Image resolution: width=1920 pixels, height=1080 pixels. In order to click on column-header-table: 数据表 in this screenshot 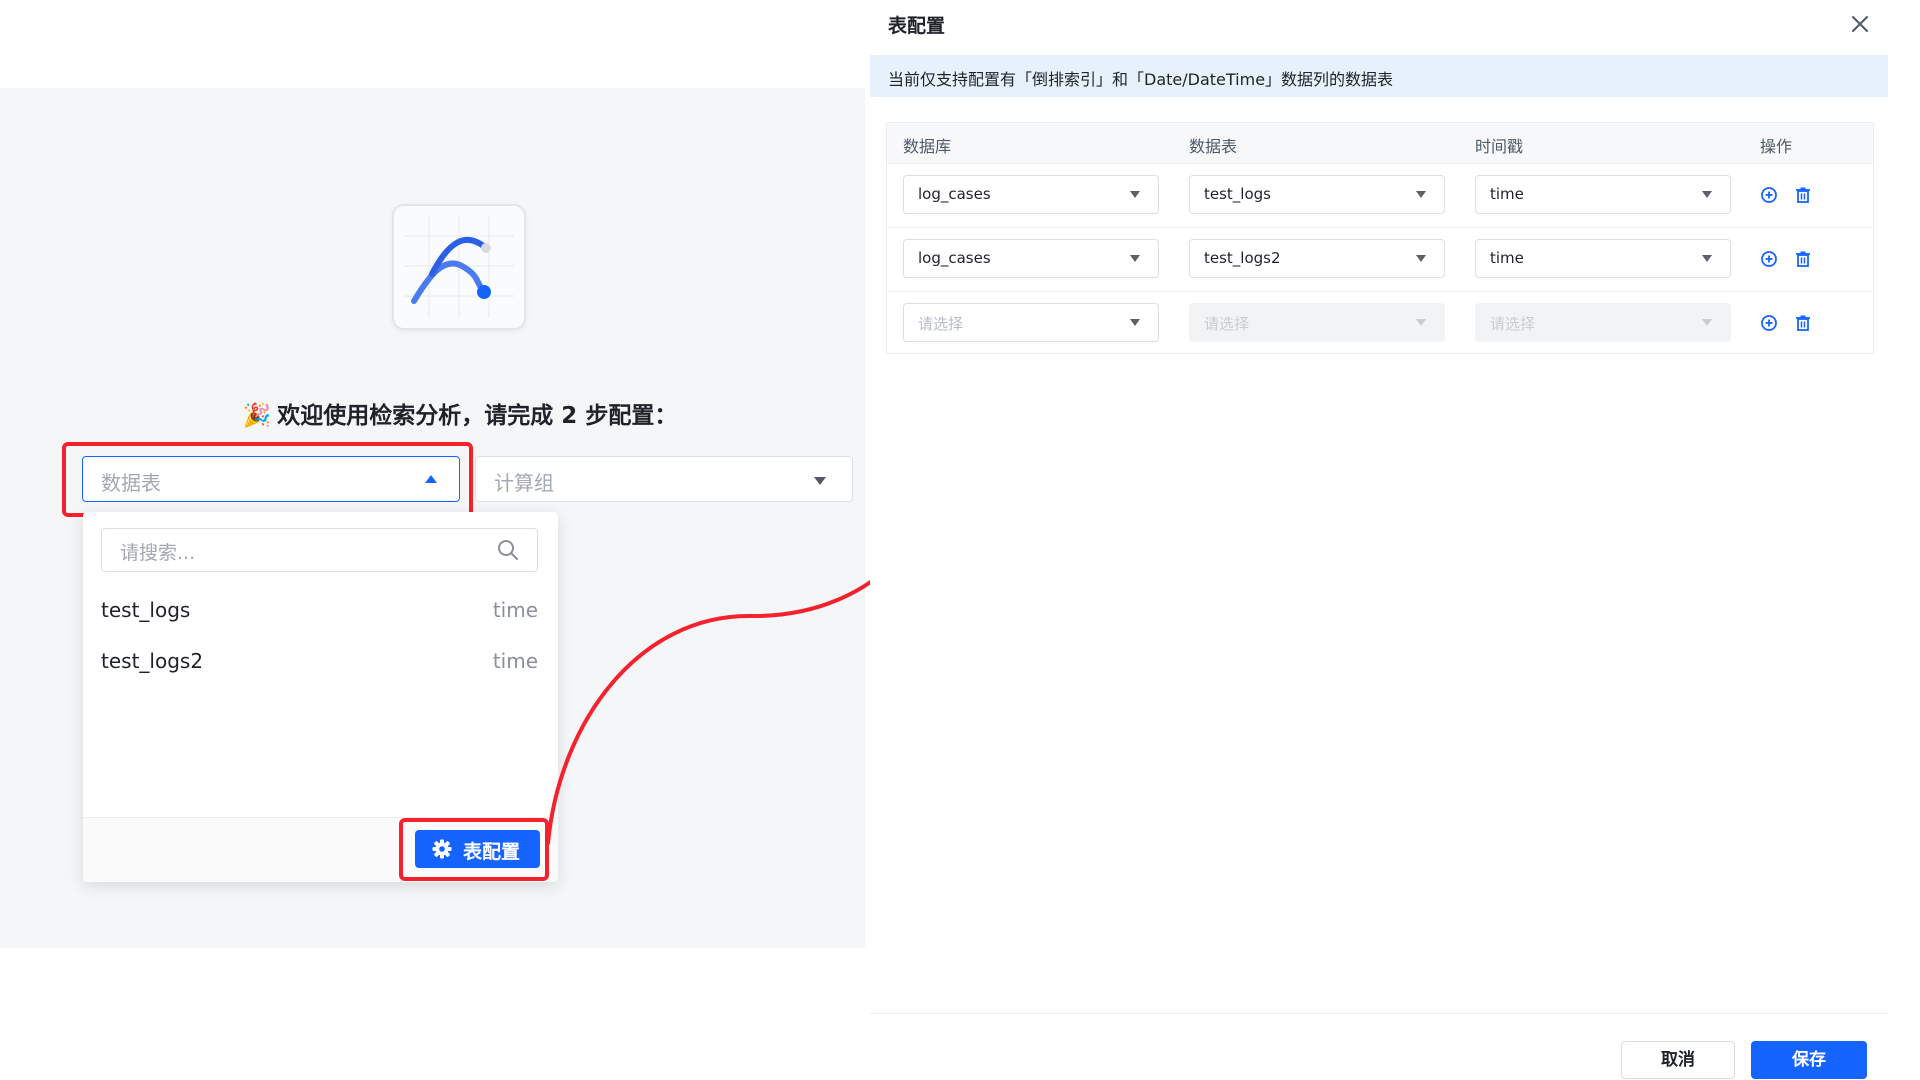, I will do `click(1213, 146)`.